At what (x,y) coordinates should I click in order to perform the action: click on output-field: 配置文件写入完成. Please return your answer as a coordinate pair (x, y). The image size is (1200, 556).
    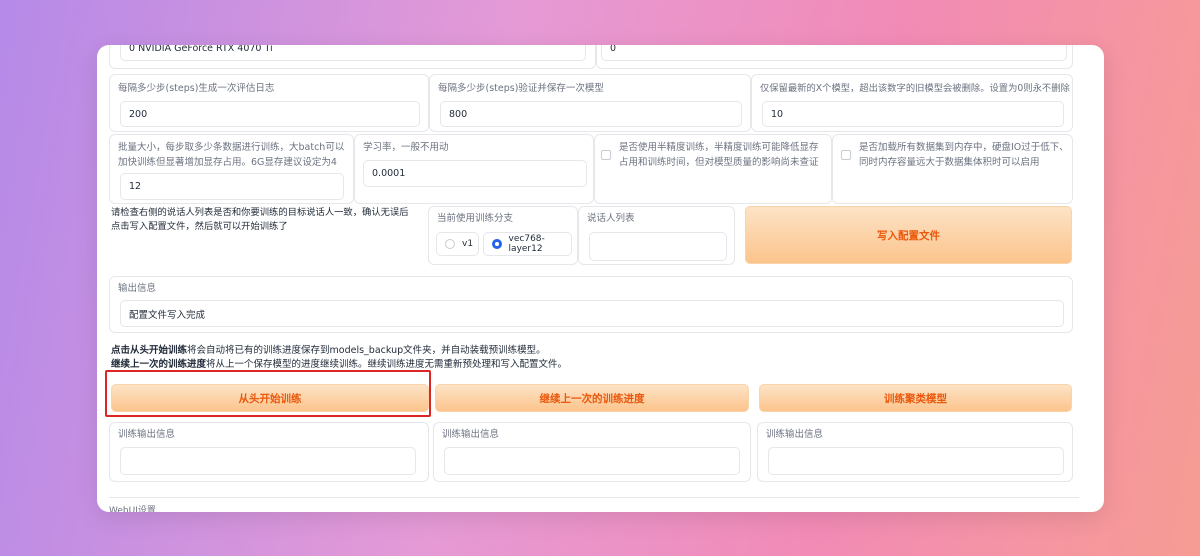
    Looking at the image, I should click on (592, 313).